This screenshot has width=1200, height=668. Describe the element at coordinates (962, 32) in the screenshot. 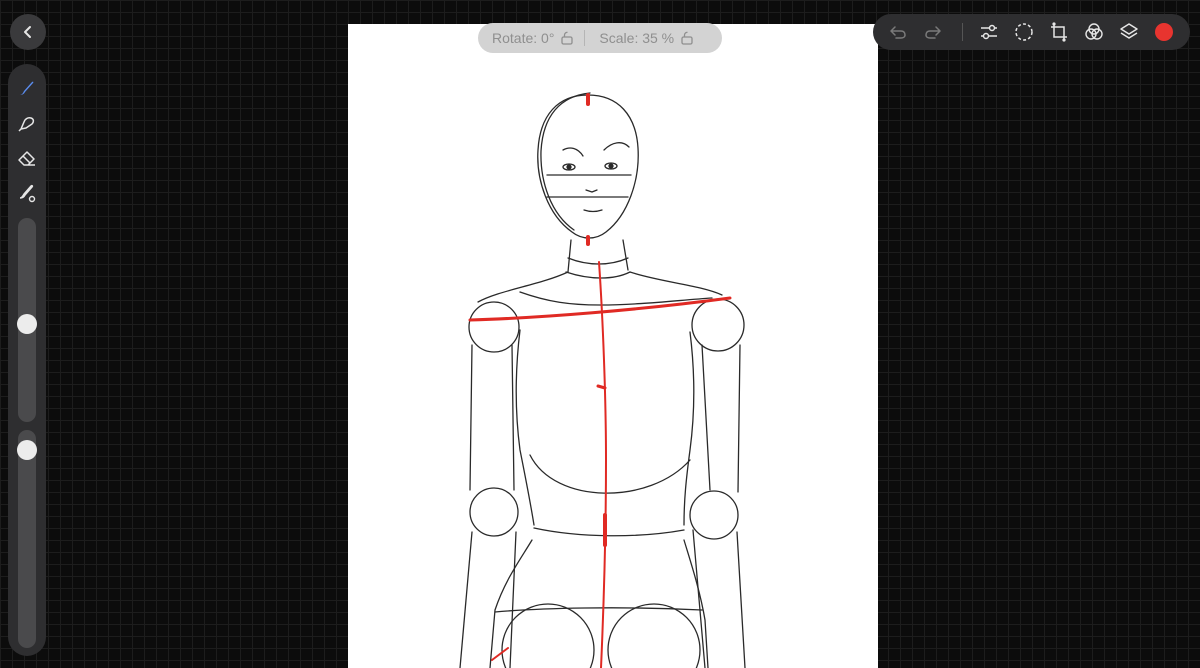

I see `toolbar-divider` at that location.